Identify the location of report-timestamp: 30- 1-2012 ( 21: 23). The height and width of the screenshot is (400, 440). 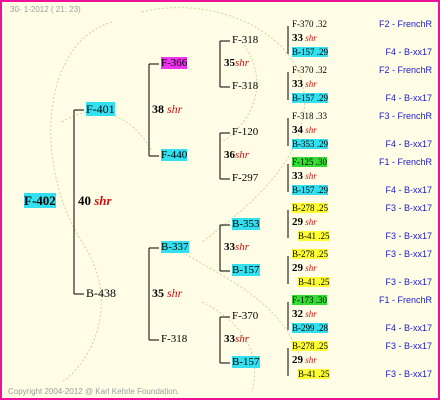
(45, 9).